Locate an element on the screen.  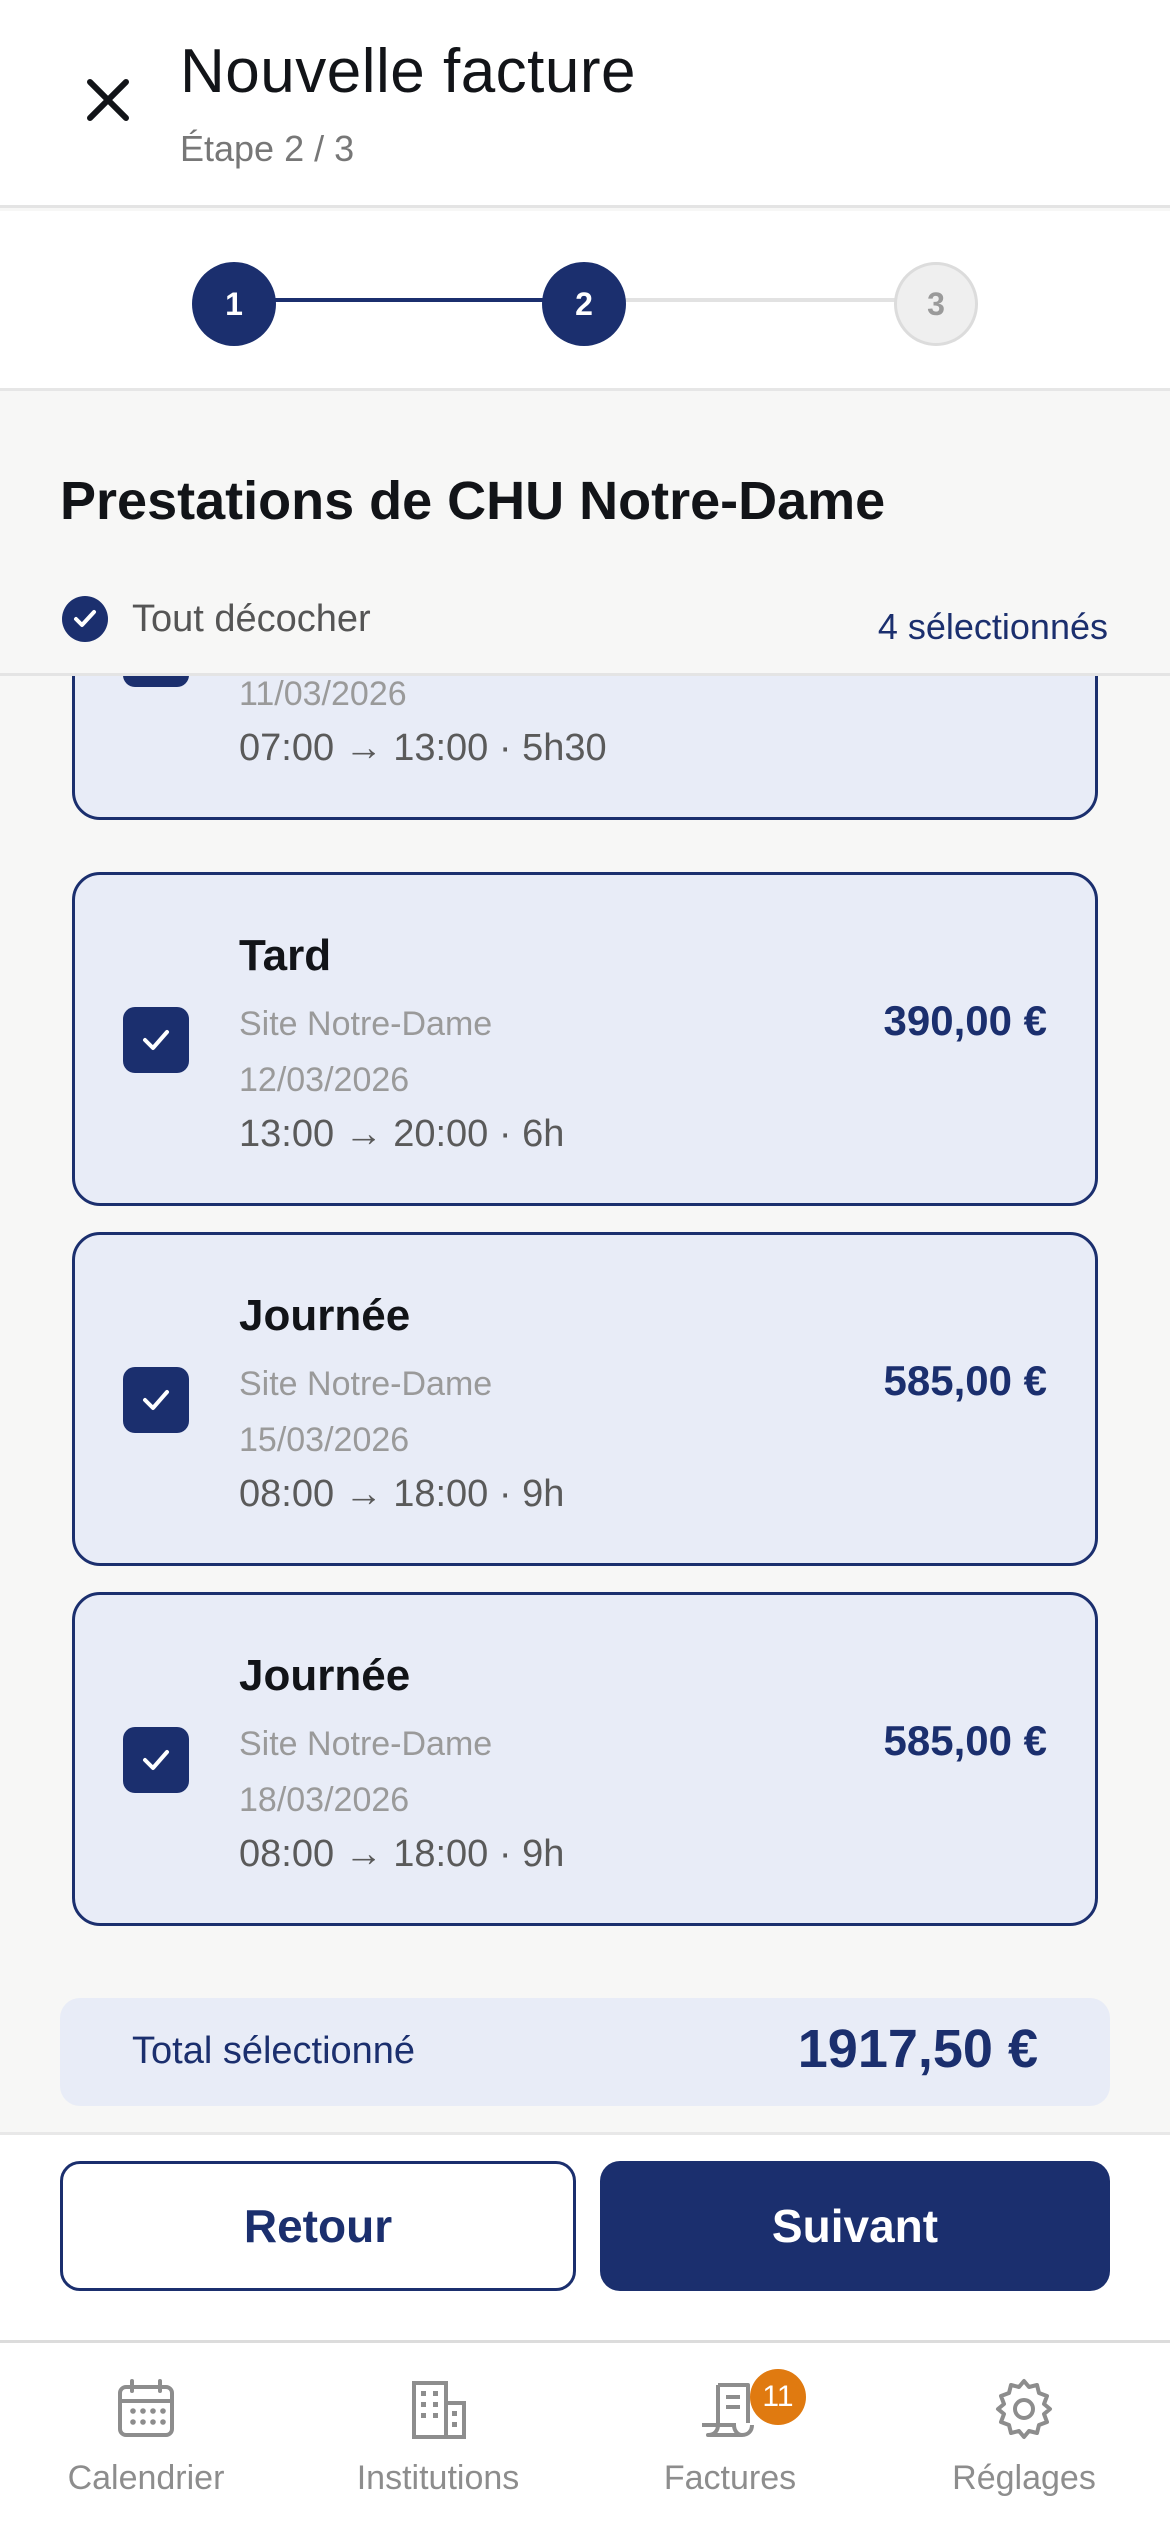
step-1: 1 is located at coordinates (234, 304).